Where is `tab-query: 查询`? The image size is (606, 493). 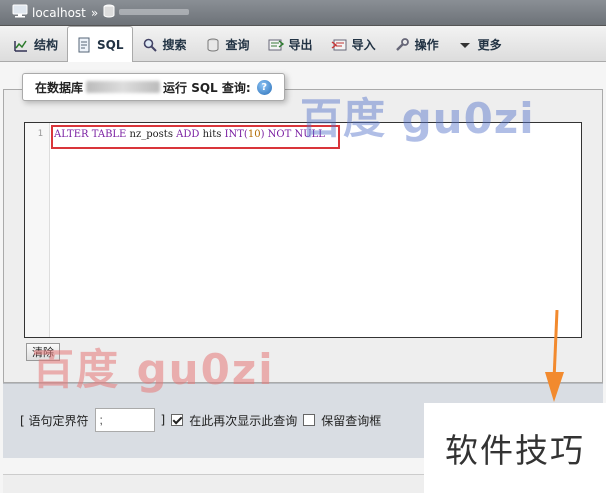
tab-query: 查询 is located at coordinates (227, 44).